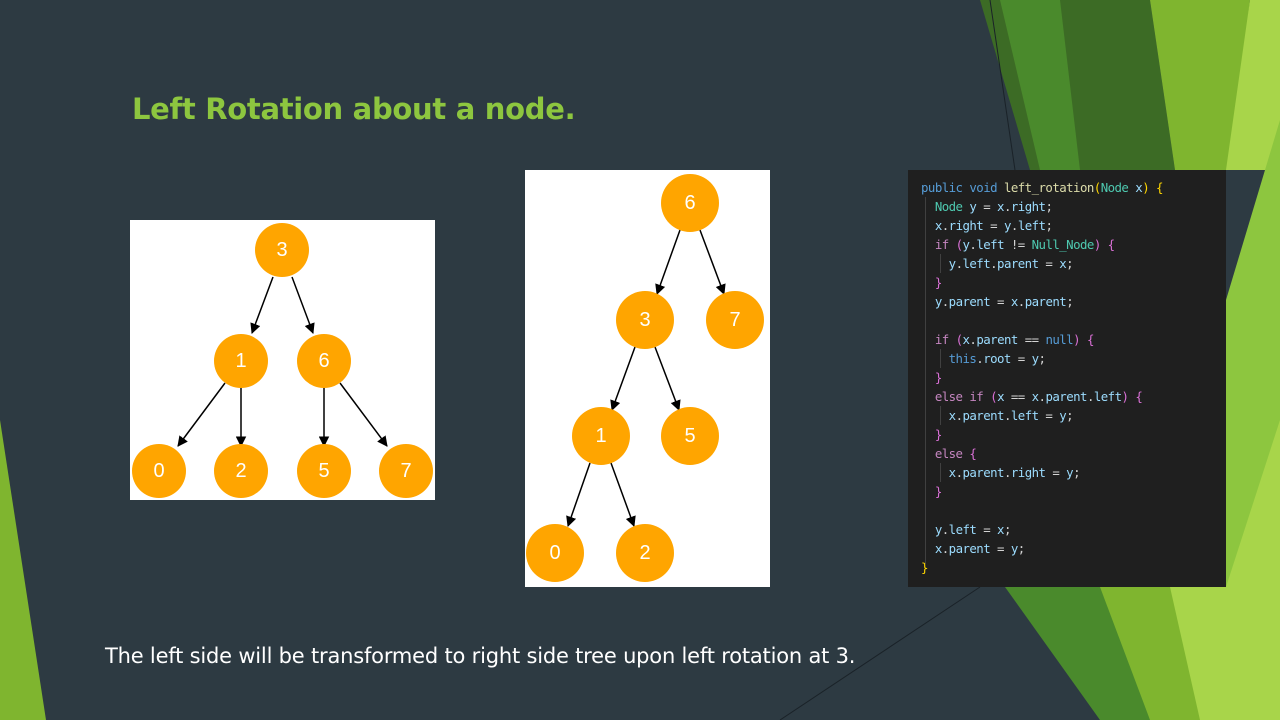 The width and height of the screenshot is (1280, 720). Describe the element at coordinates (1011, 263) in the screenshot. I see `code-line: y.left.parent = x;` at that location.